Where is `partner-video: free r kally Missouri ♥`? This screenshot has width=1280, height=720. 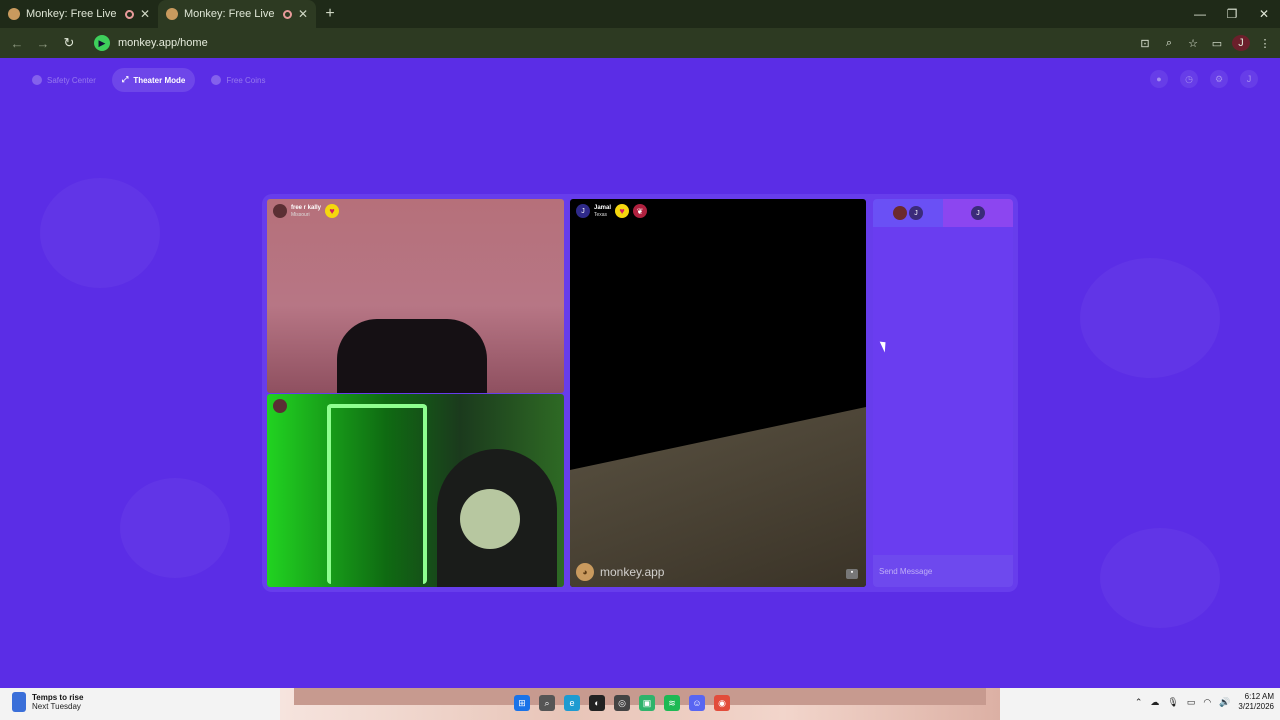 partner-video: free r kally Missouri ♥ is located at coordinates (415, 296).